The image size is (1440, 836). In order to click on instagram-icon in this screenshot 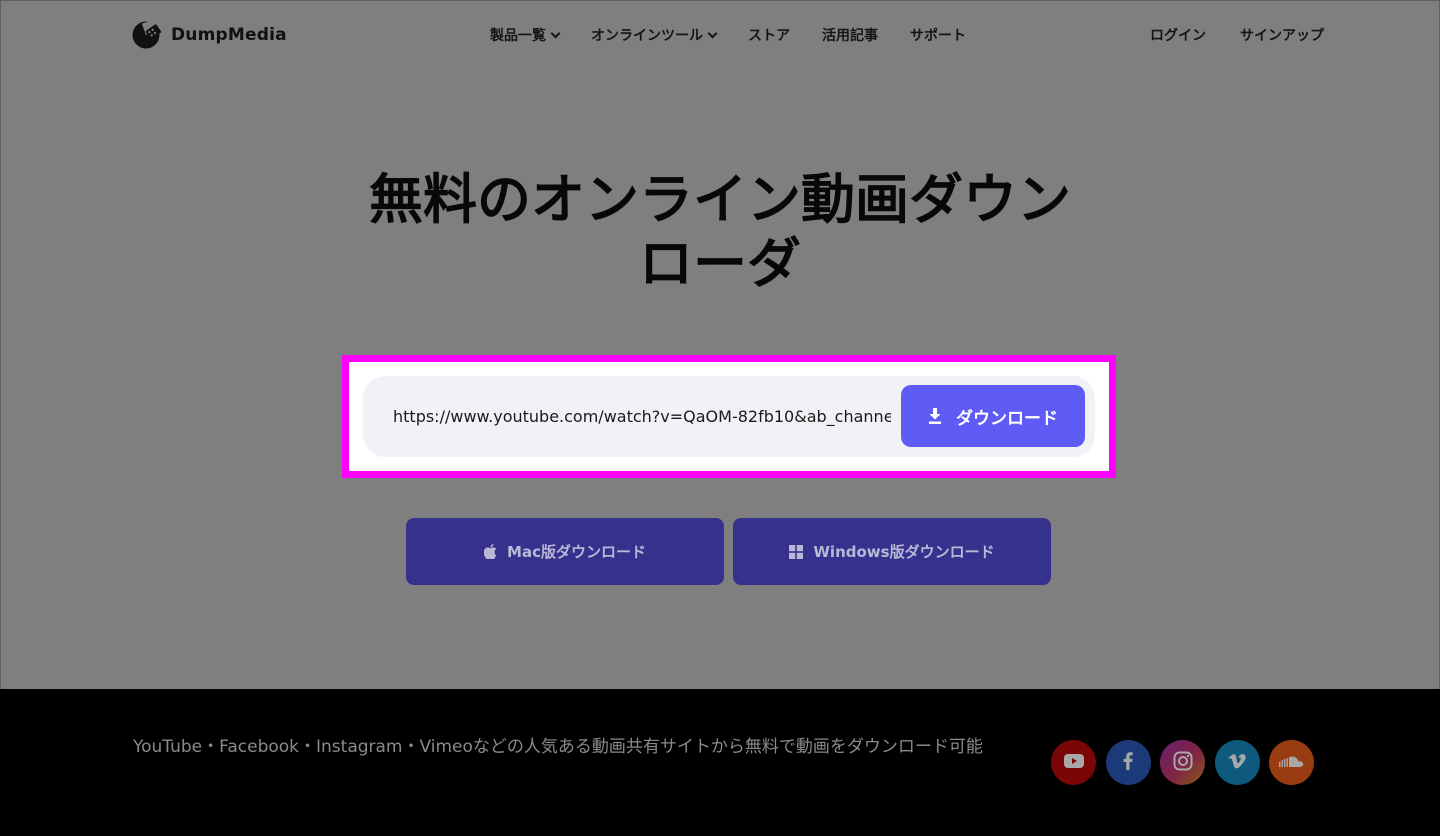, I will do `click(1183, 763)`.